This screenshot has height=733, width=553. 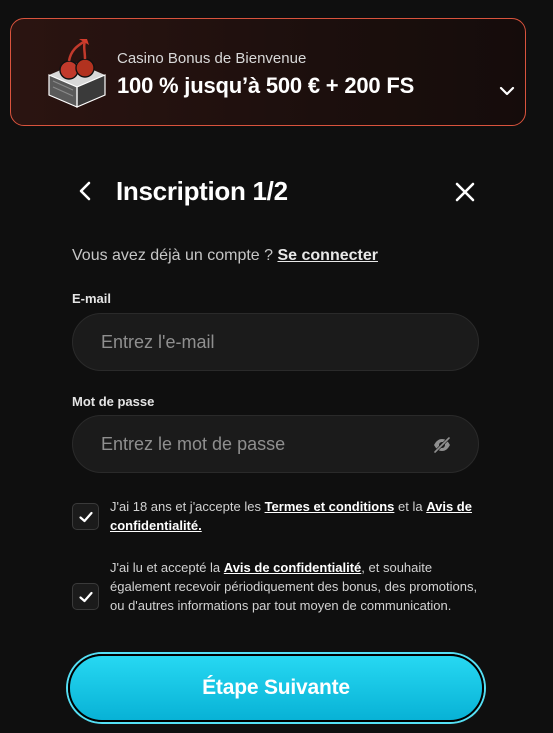 What do you see at coordinates (212, 58) in the screenshot?
I see `bonus-subtitle: Casino Bonus de Bienvenue` at bounding box center [212, 58].